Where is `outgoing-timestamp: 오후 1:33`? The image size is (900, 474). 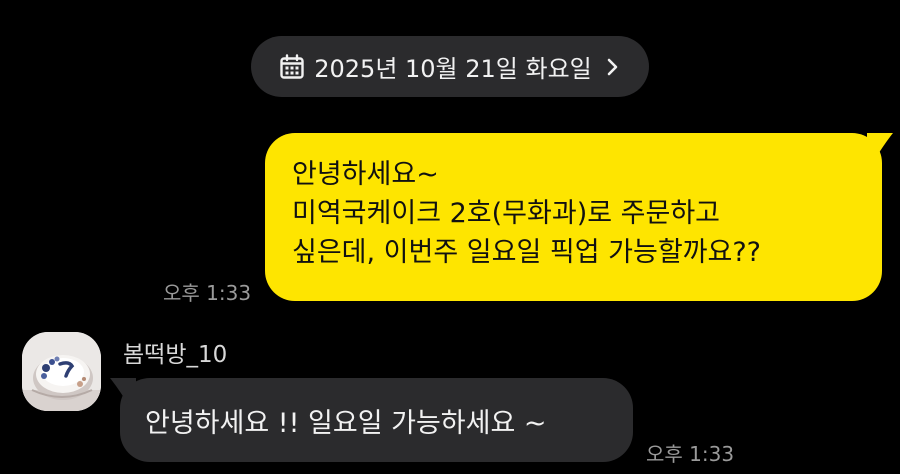 outgoing-timestamp: 오후 1:33 is located at coordinates (207, 293).